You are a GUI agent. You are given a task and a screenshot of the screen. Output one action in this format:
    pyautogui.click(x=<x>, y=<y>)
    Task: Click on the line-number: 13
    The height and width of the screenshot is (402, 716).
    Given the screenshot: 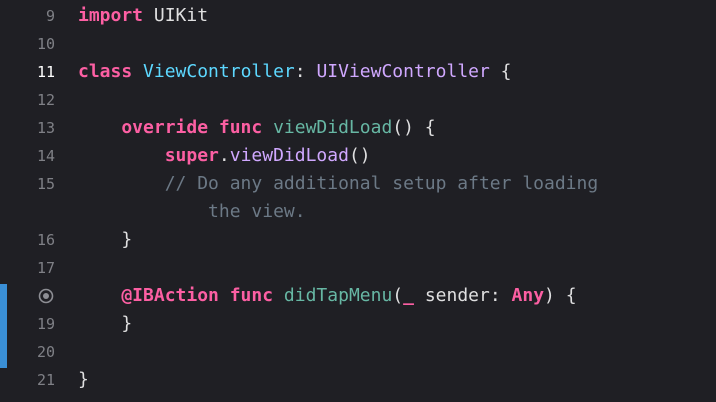 What is the action you would take?
    pyautogui.click(x=31, y=128)
    